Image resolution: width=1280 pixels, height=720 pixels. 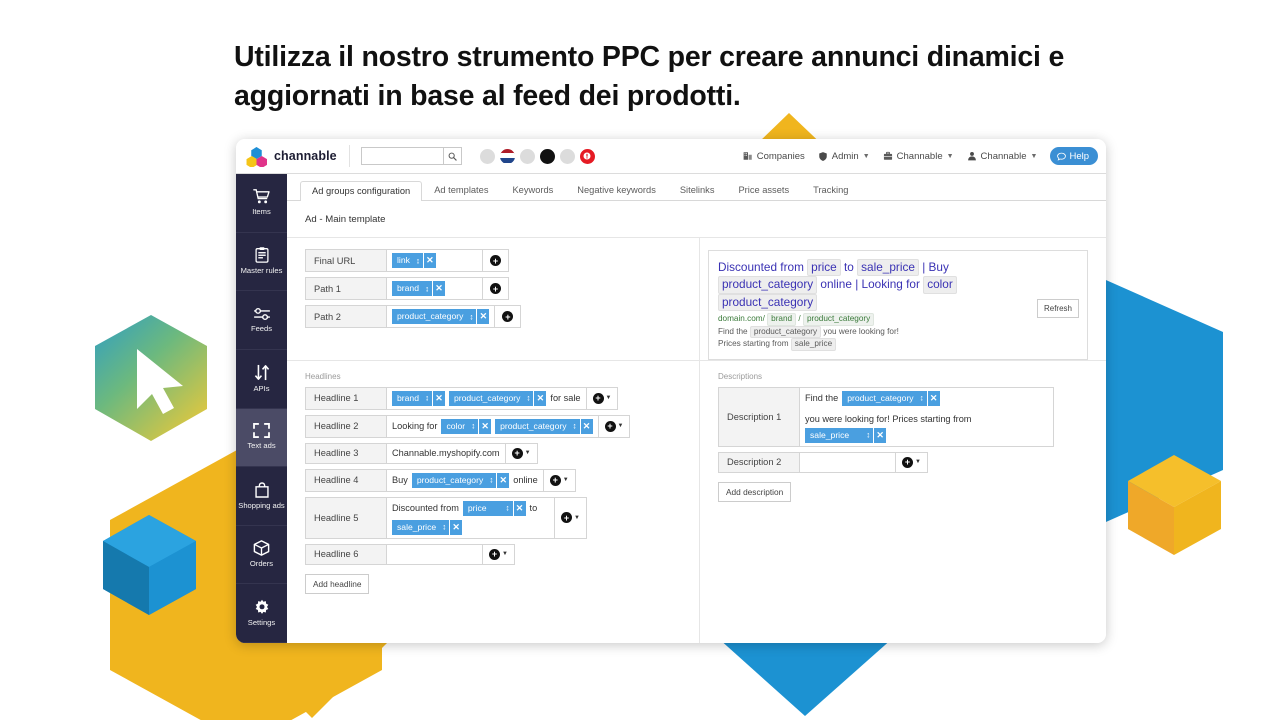 What do you see at coordinates (532, 190) in the screenshot?
I see `tab-keywords: Keywords` at bounding box center [532, 190].